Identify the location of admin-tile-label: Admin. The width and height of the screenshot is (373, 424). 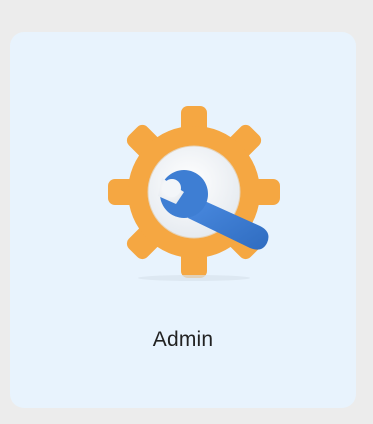
(183, 339).